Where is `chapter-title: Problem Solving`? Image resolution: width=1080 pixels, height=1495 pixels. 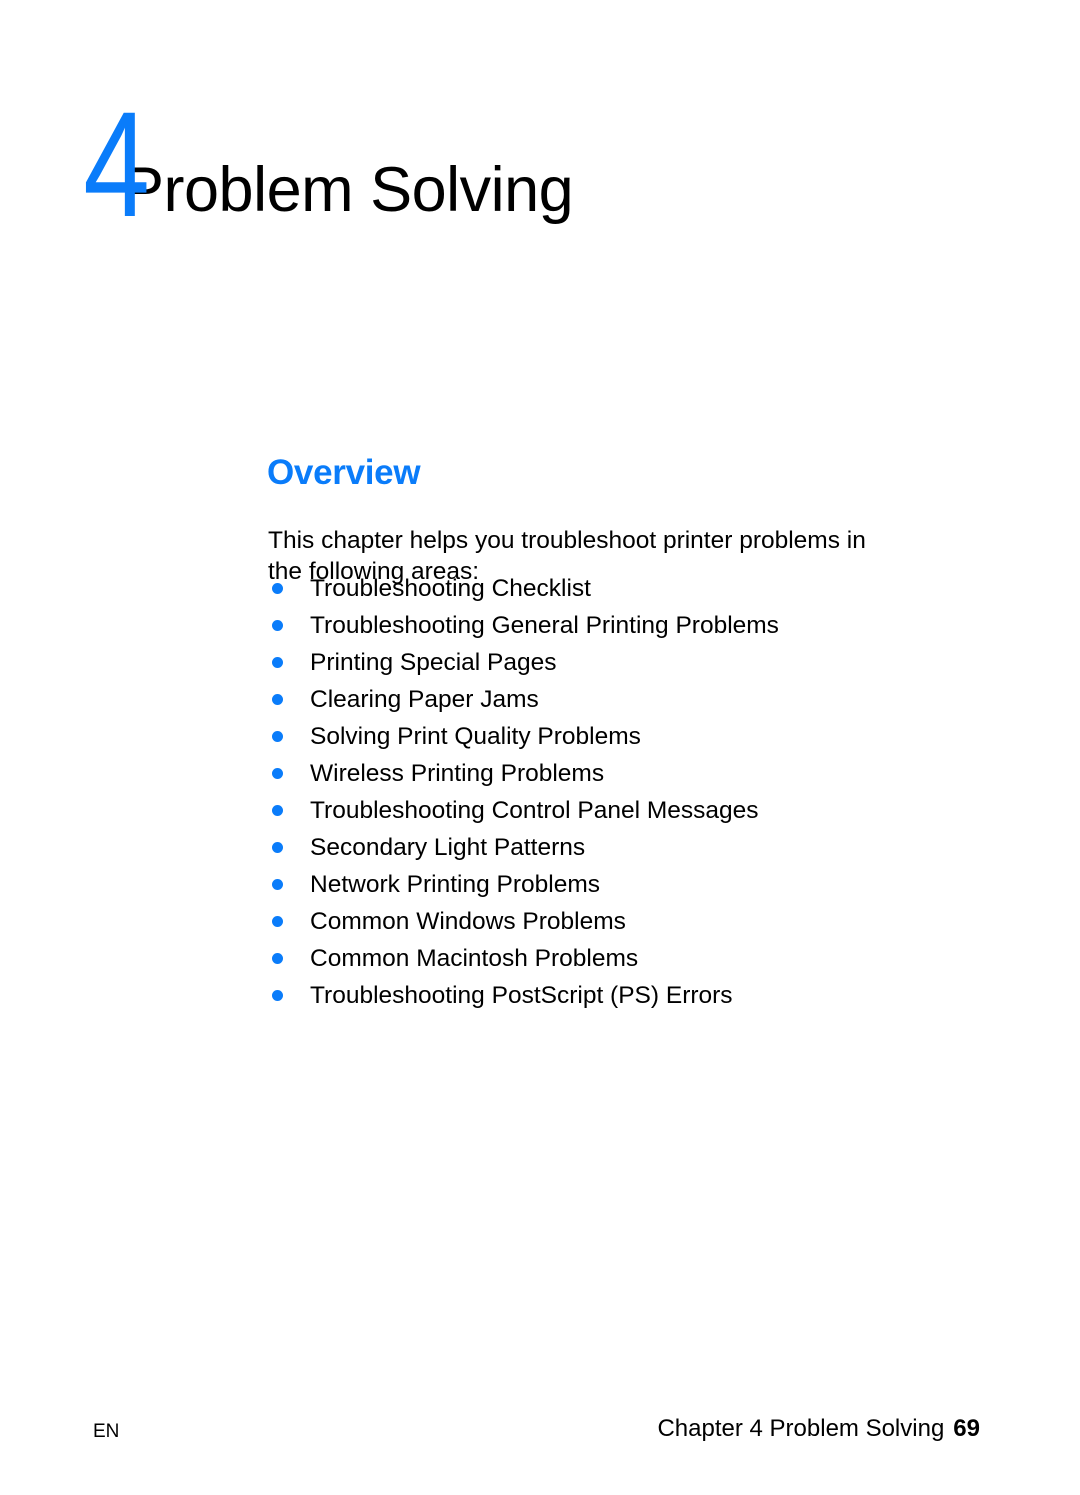
chapter-title: Problem Solving is located at coordinates (348, 190).